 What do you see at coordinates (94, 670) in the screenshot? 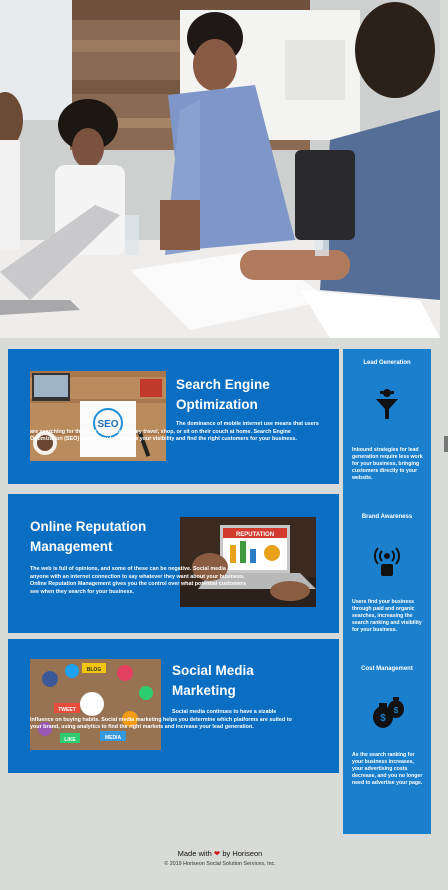
I see `social-thumb-word-1: BLOG` at bounding box center [94, 670].